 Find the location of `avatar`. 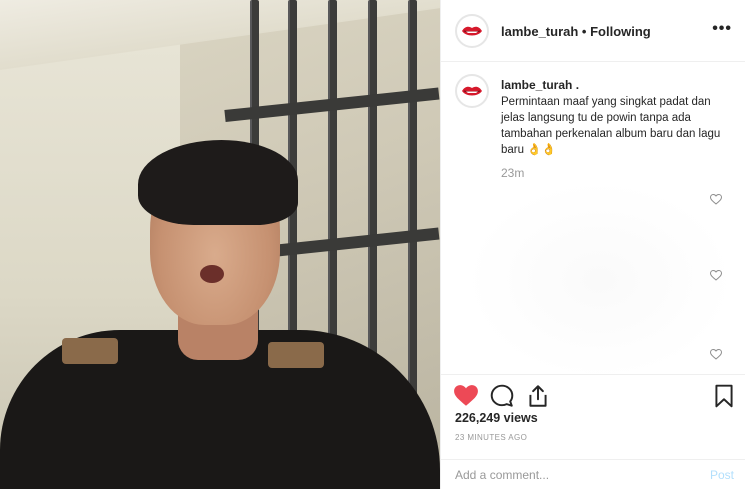

avatar is located at coordinates (472, 31).